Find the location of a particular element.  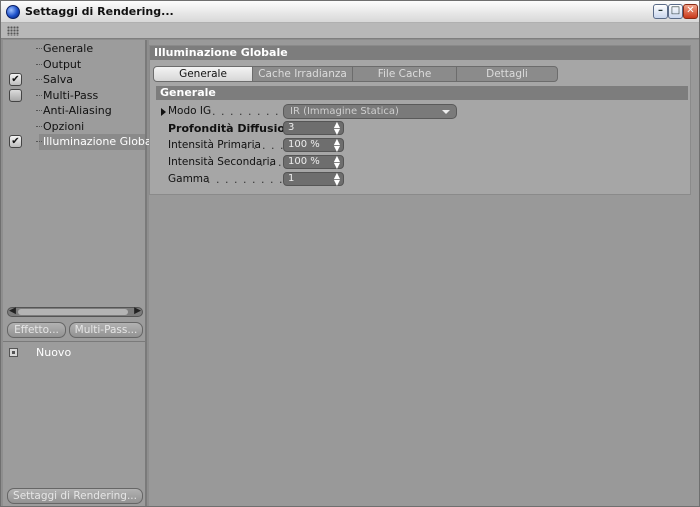

sidebar-item-salva: ✔ Salva is located at coordinates (74, 80).